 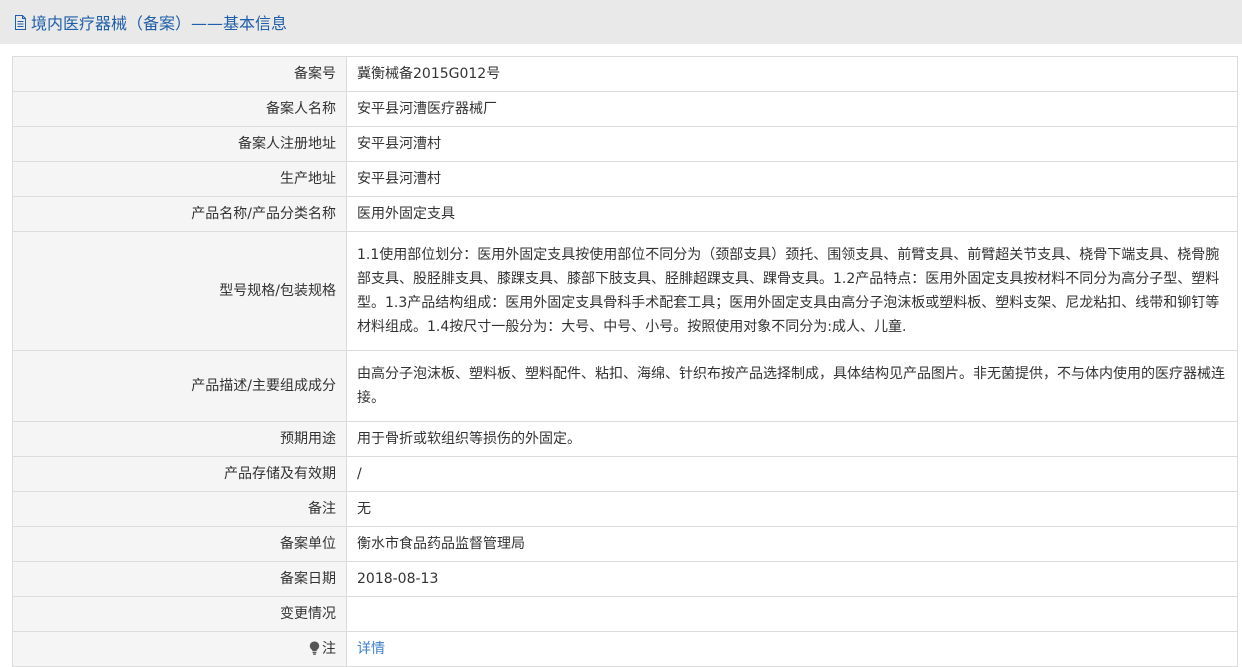 I want to click on lightbulb-icon, so click(x=314, y=648).